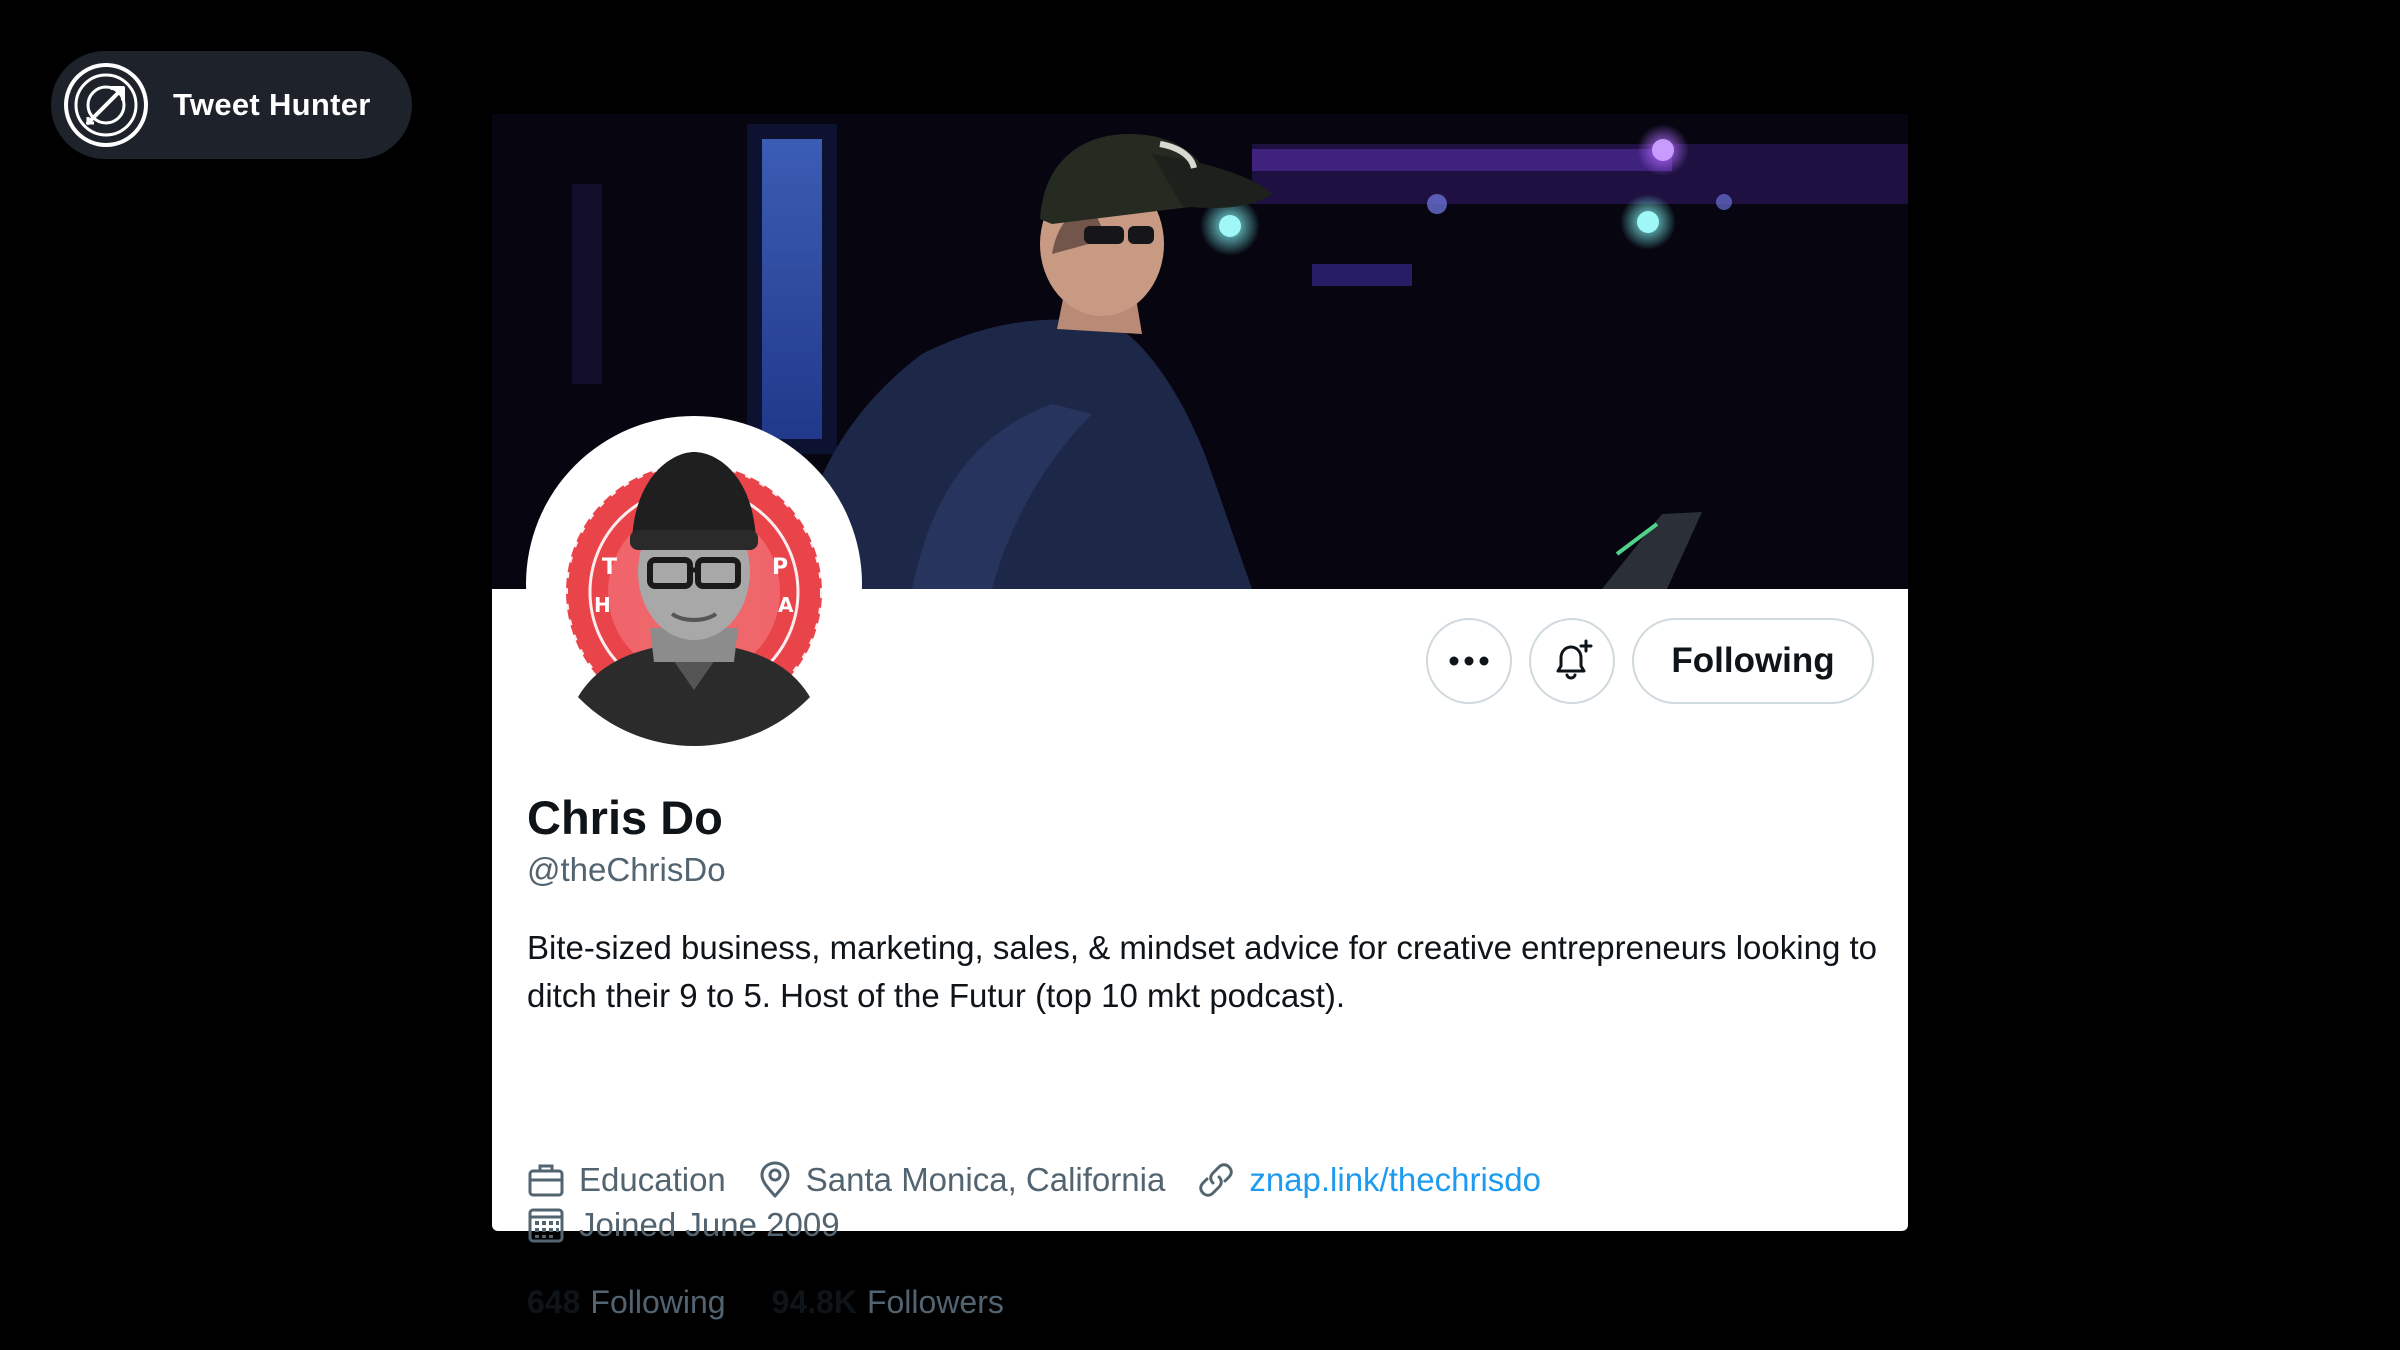 The image size is (2400, 1350). Describe the element at coordinates (786, 605) in the screenshot. I see `svg-text: A` at that location.